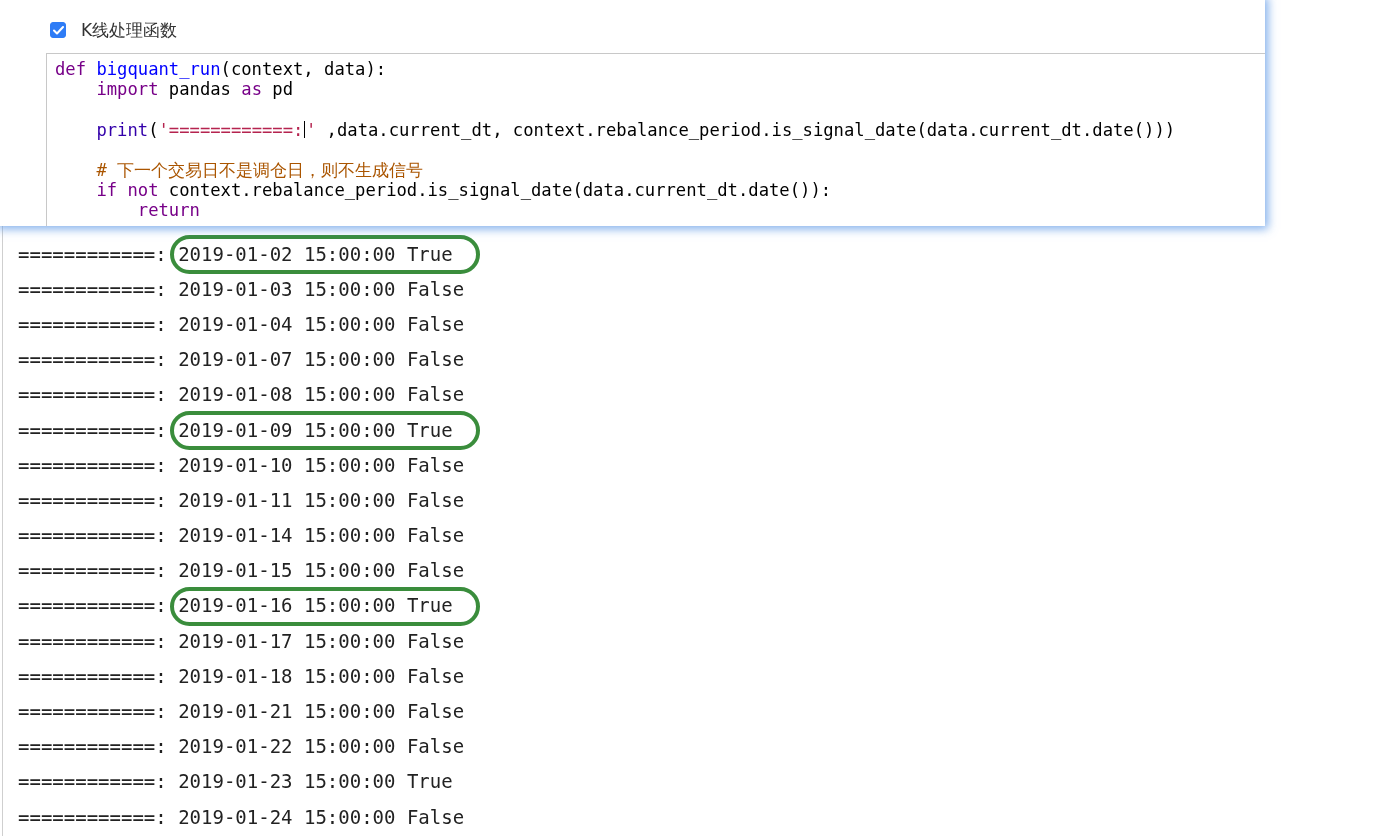  What do you see at coordinates (241, 675) in the screenshot?
I see `output-line: ============: 2019-01-18 15:00:00 False` at bounding box center [241, 675].